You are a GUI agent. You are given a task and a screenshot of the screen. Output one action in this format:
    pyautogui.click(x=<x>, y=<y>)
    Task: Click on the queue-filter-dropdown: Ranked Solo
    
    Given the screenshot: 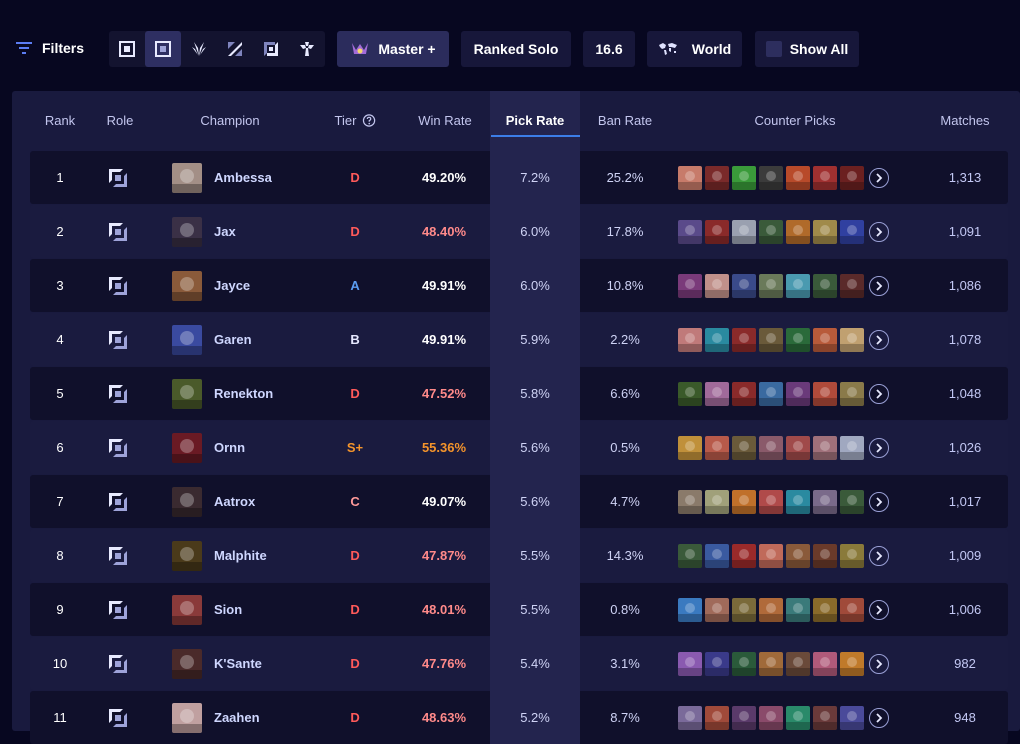 What is the action you would take?
    pyautogui.click(x=516, y=49)
    